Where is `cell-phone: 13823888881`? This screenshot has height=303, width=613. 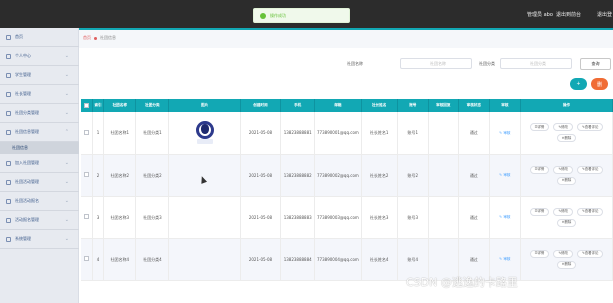 cell-phone: 13823888881 is located at coordinates (298, 133).